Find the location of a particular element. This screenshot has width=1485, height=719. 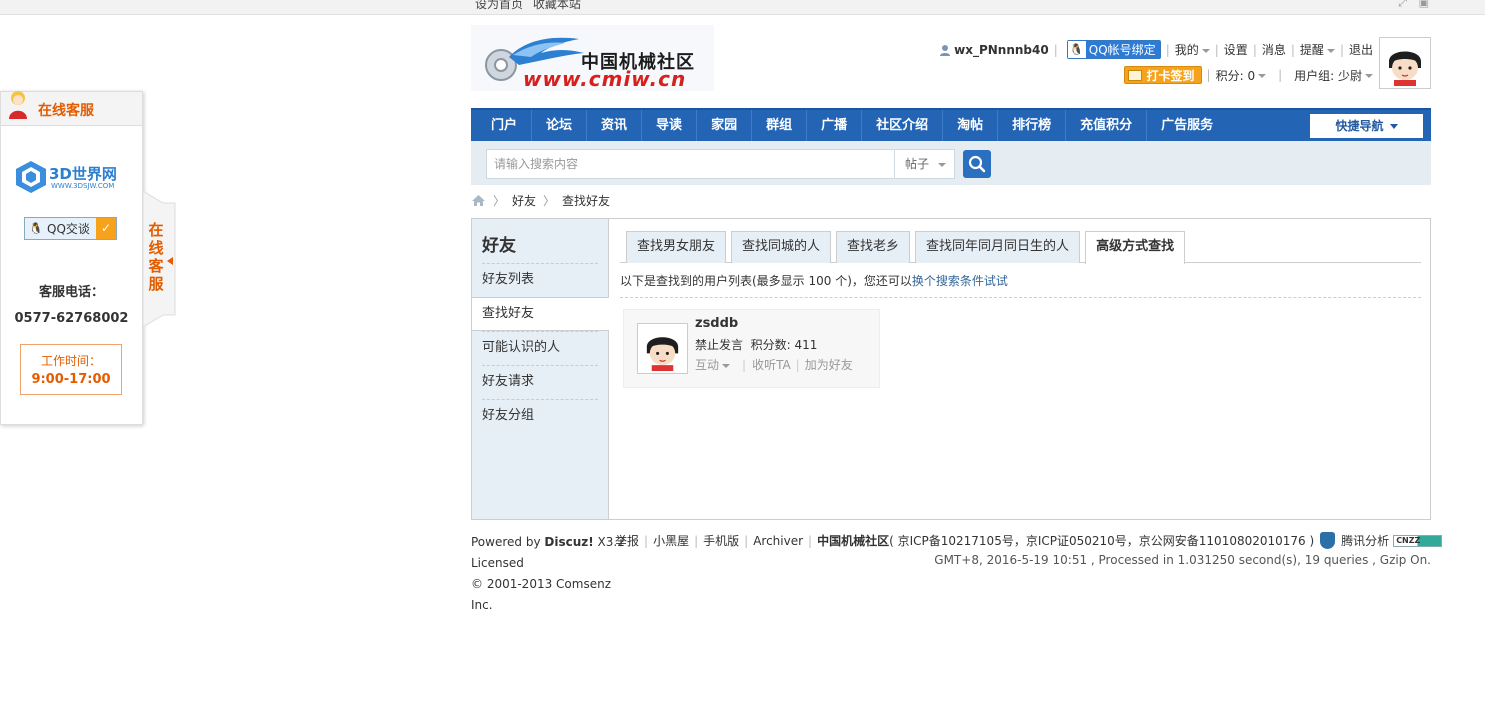

nav-portal: 门户 is located at coordinates (505, 125).